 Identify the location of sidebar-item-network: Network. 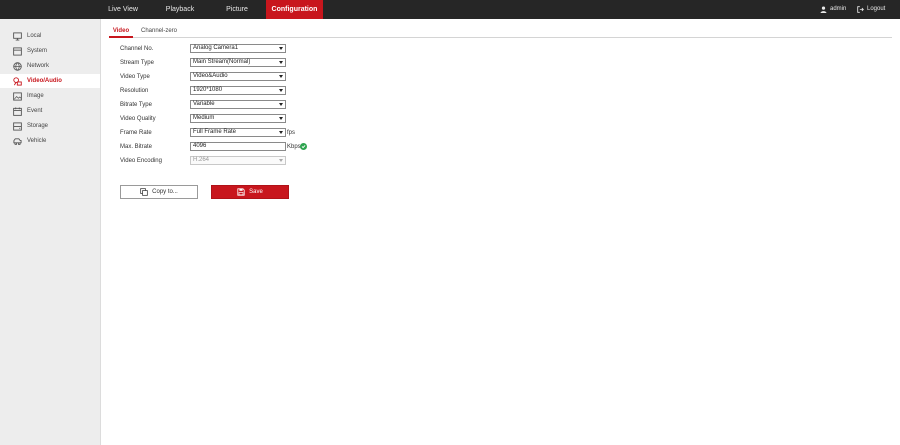
(50, 66).